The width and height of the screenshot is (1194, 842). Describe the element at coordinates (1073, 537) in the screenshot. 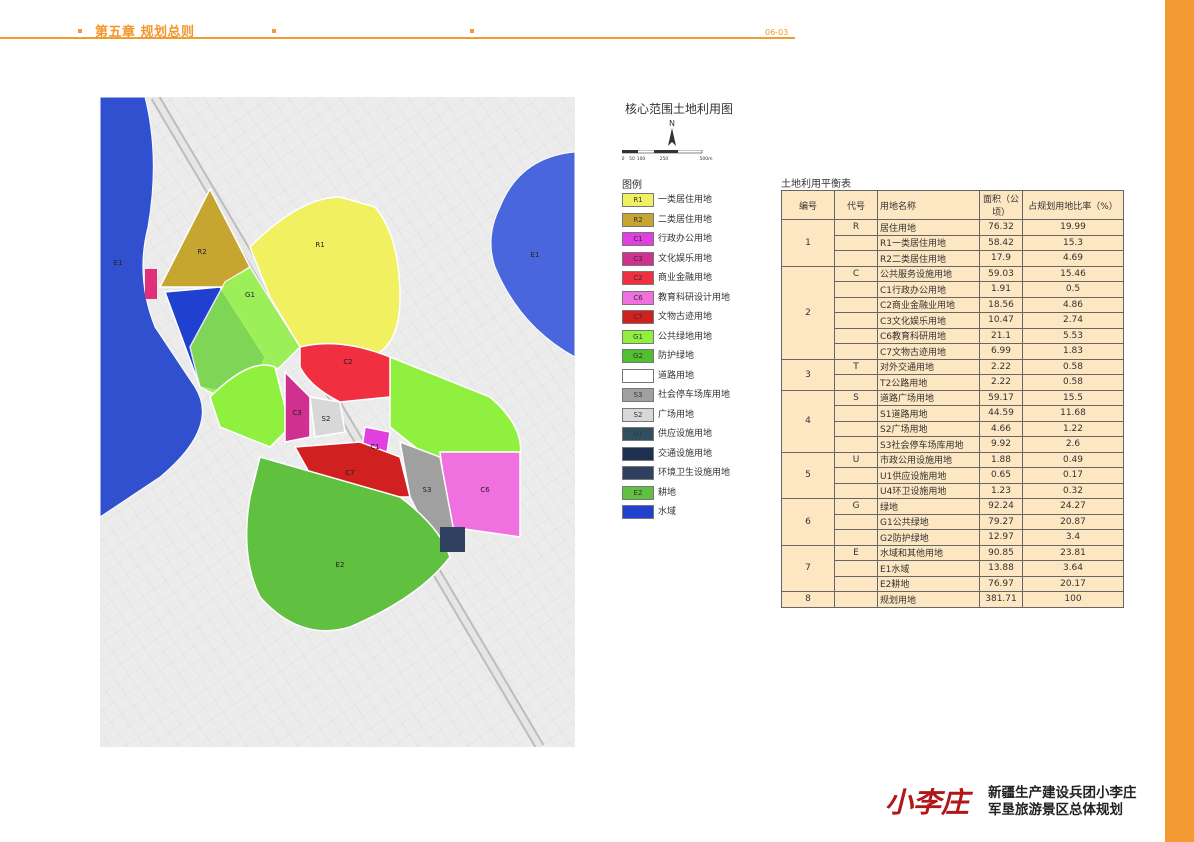

I see `cell-ratio: 3.4` at that location.